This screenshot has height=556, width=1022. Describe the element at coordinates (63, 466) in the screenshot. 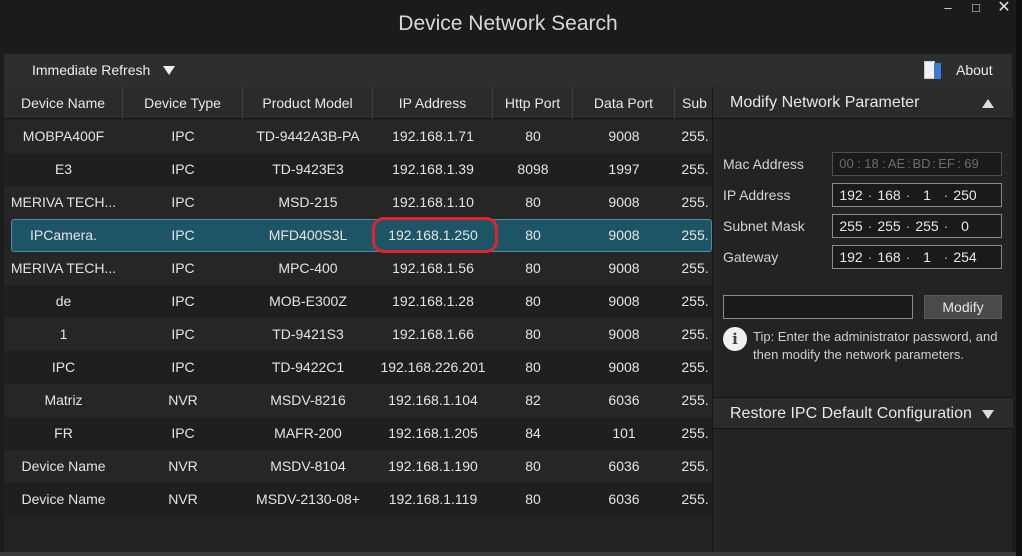

I see `cell-device-name: Device Name` at that location.